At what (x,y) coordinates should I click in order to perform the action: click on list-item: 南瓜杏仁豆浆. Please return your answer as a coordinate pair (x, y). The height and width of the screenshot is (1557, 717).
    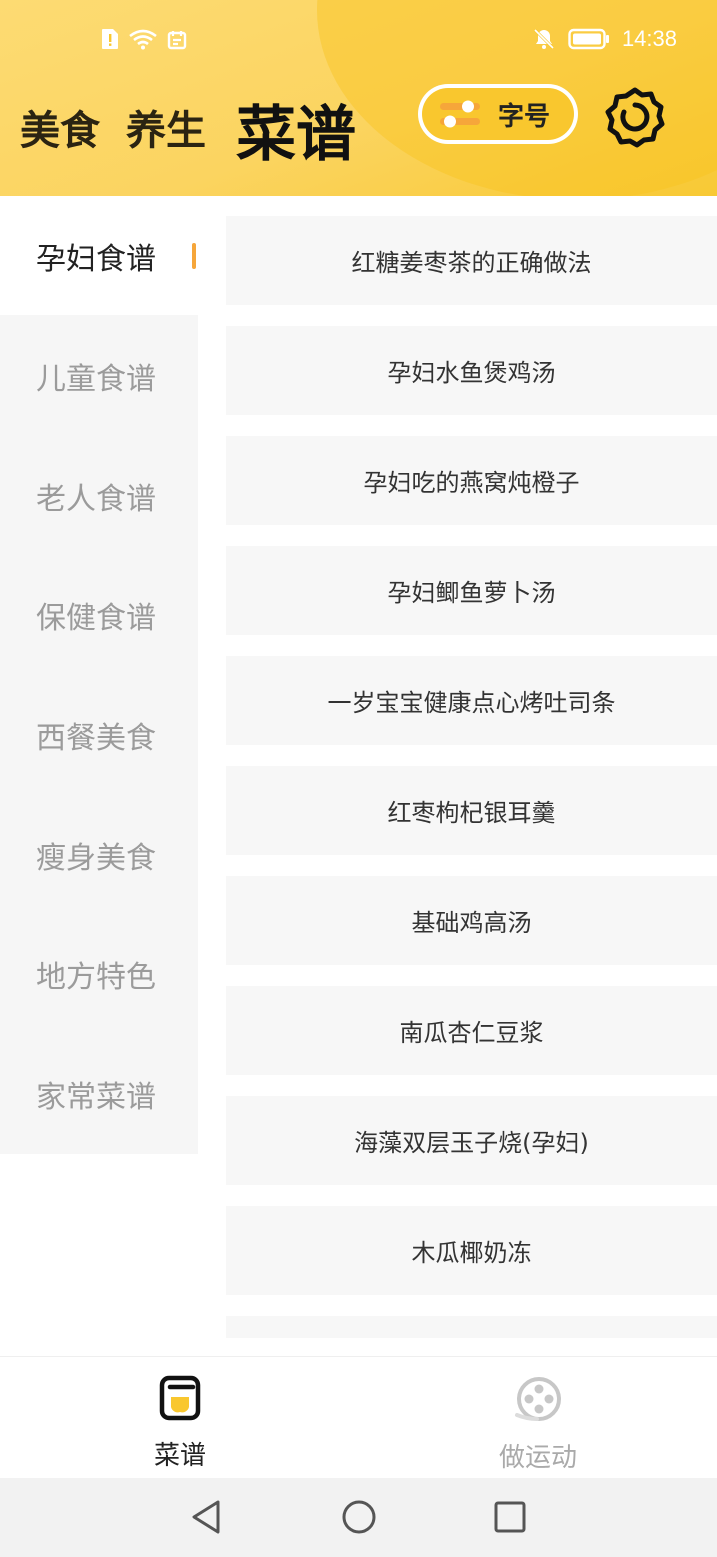
    Looking at the image, I should click on (471, 1030).